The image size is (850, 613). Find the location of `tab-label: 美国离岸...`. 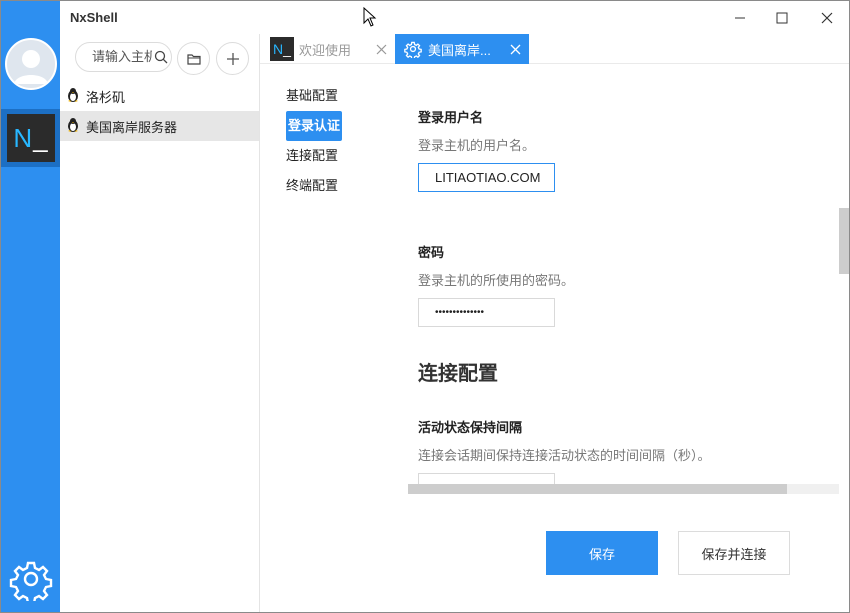

tab-label: 美国离岸... is located at coordinates (459, 50).